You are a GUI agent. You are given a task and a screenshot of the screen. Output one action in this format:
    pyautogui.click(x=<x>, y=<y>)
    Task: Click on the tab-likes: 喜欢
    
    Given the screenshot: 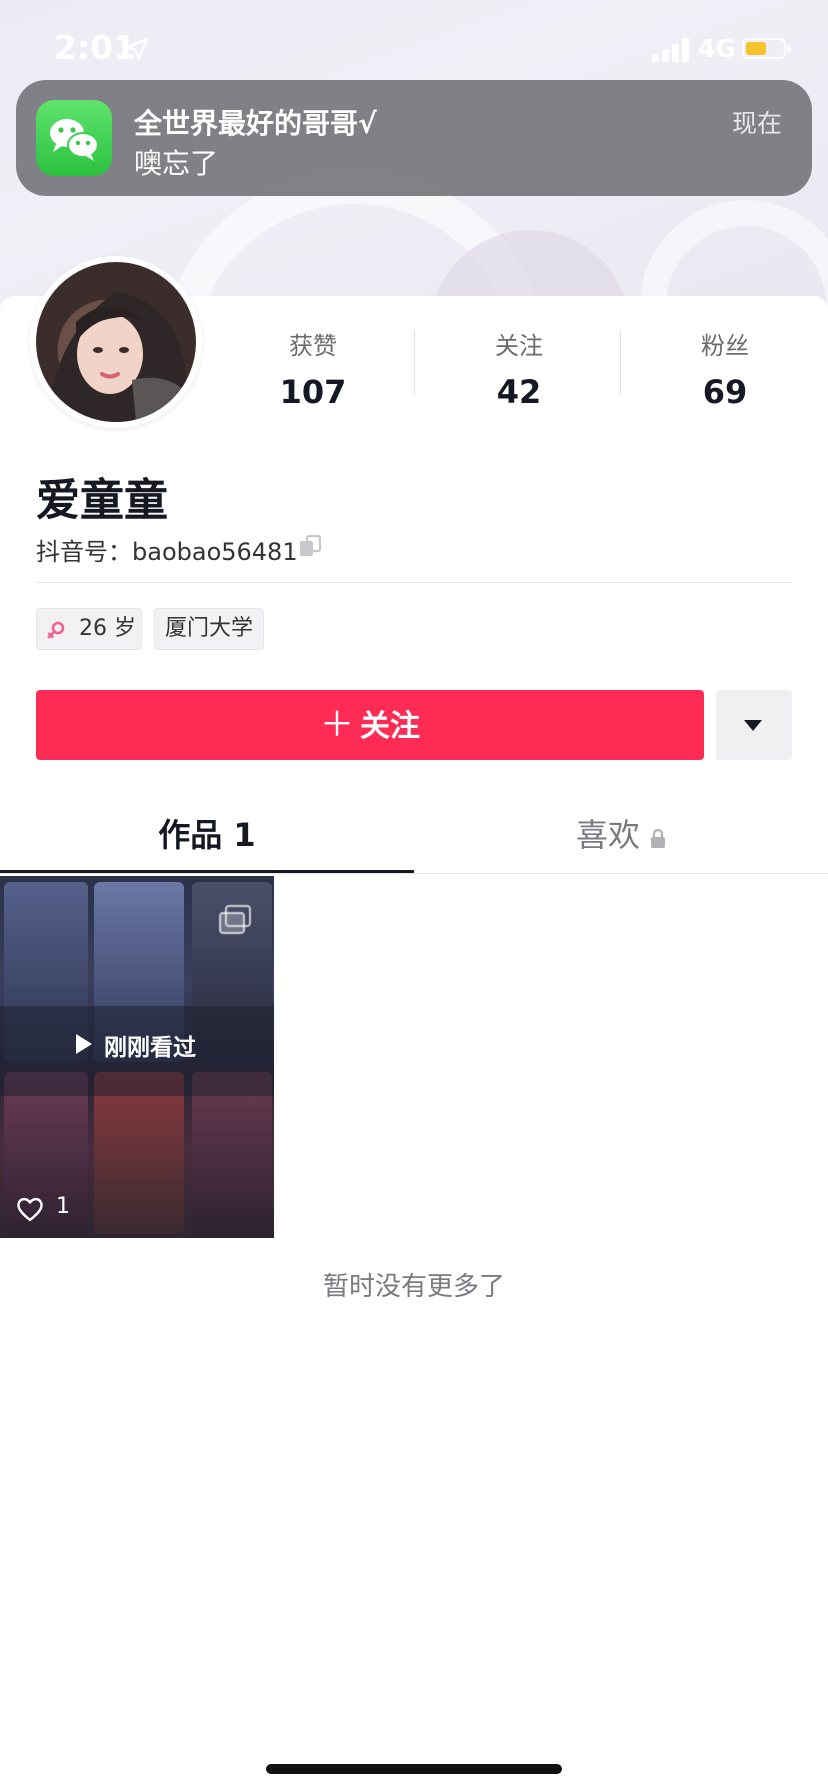 What is the action you would take?
    pyautogui.click(x=621, y=835)
    